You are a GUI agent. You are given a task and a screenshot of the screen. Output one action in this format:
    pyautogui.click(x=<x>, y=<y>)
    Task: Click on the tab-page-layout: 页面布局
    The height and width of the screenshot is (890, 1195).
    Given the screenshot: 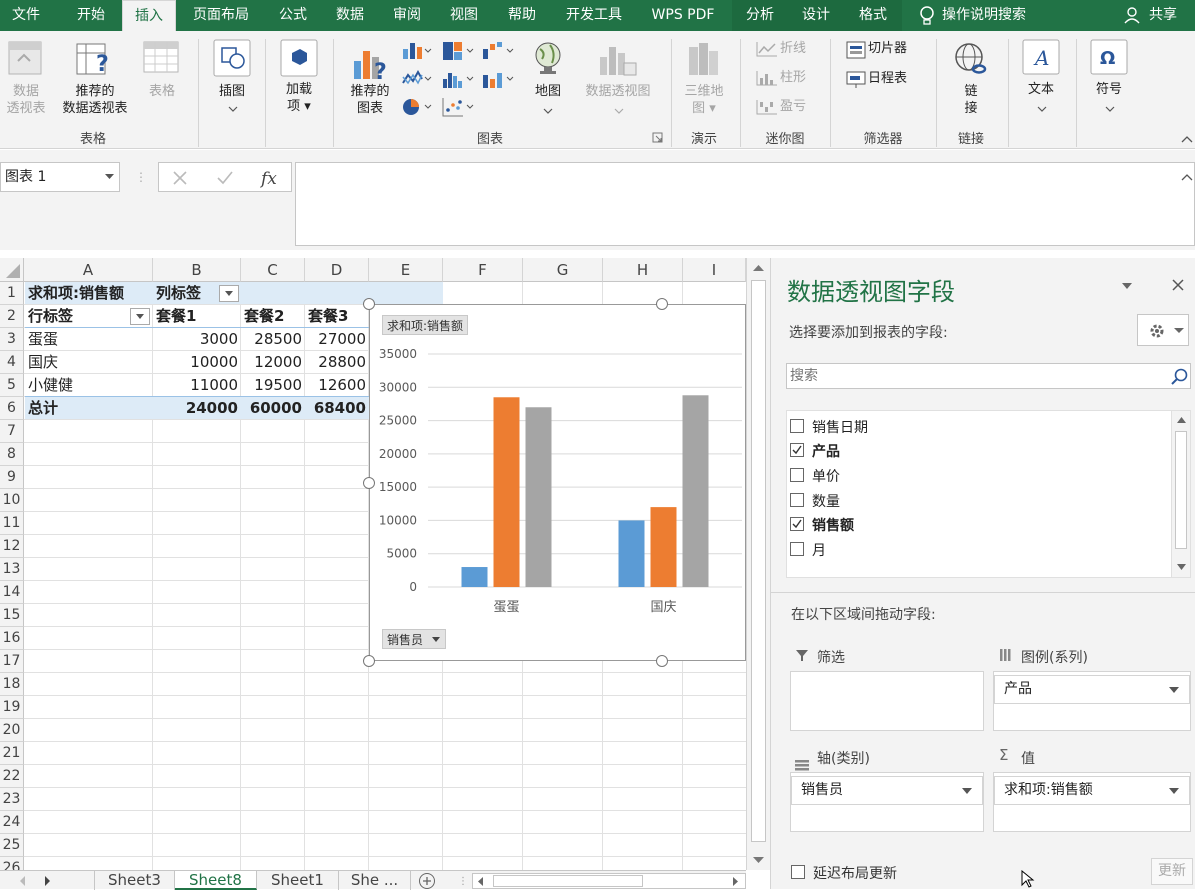 What is the action you would take?
    pyautogui.click(x=221, y=15)
    